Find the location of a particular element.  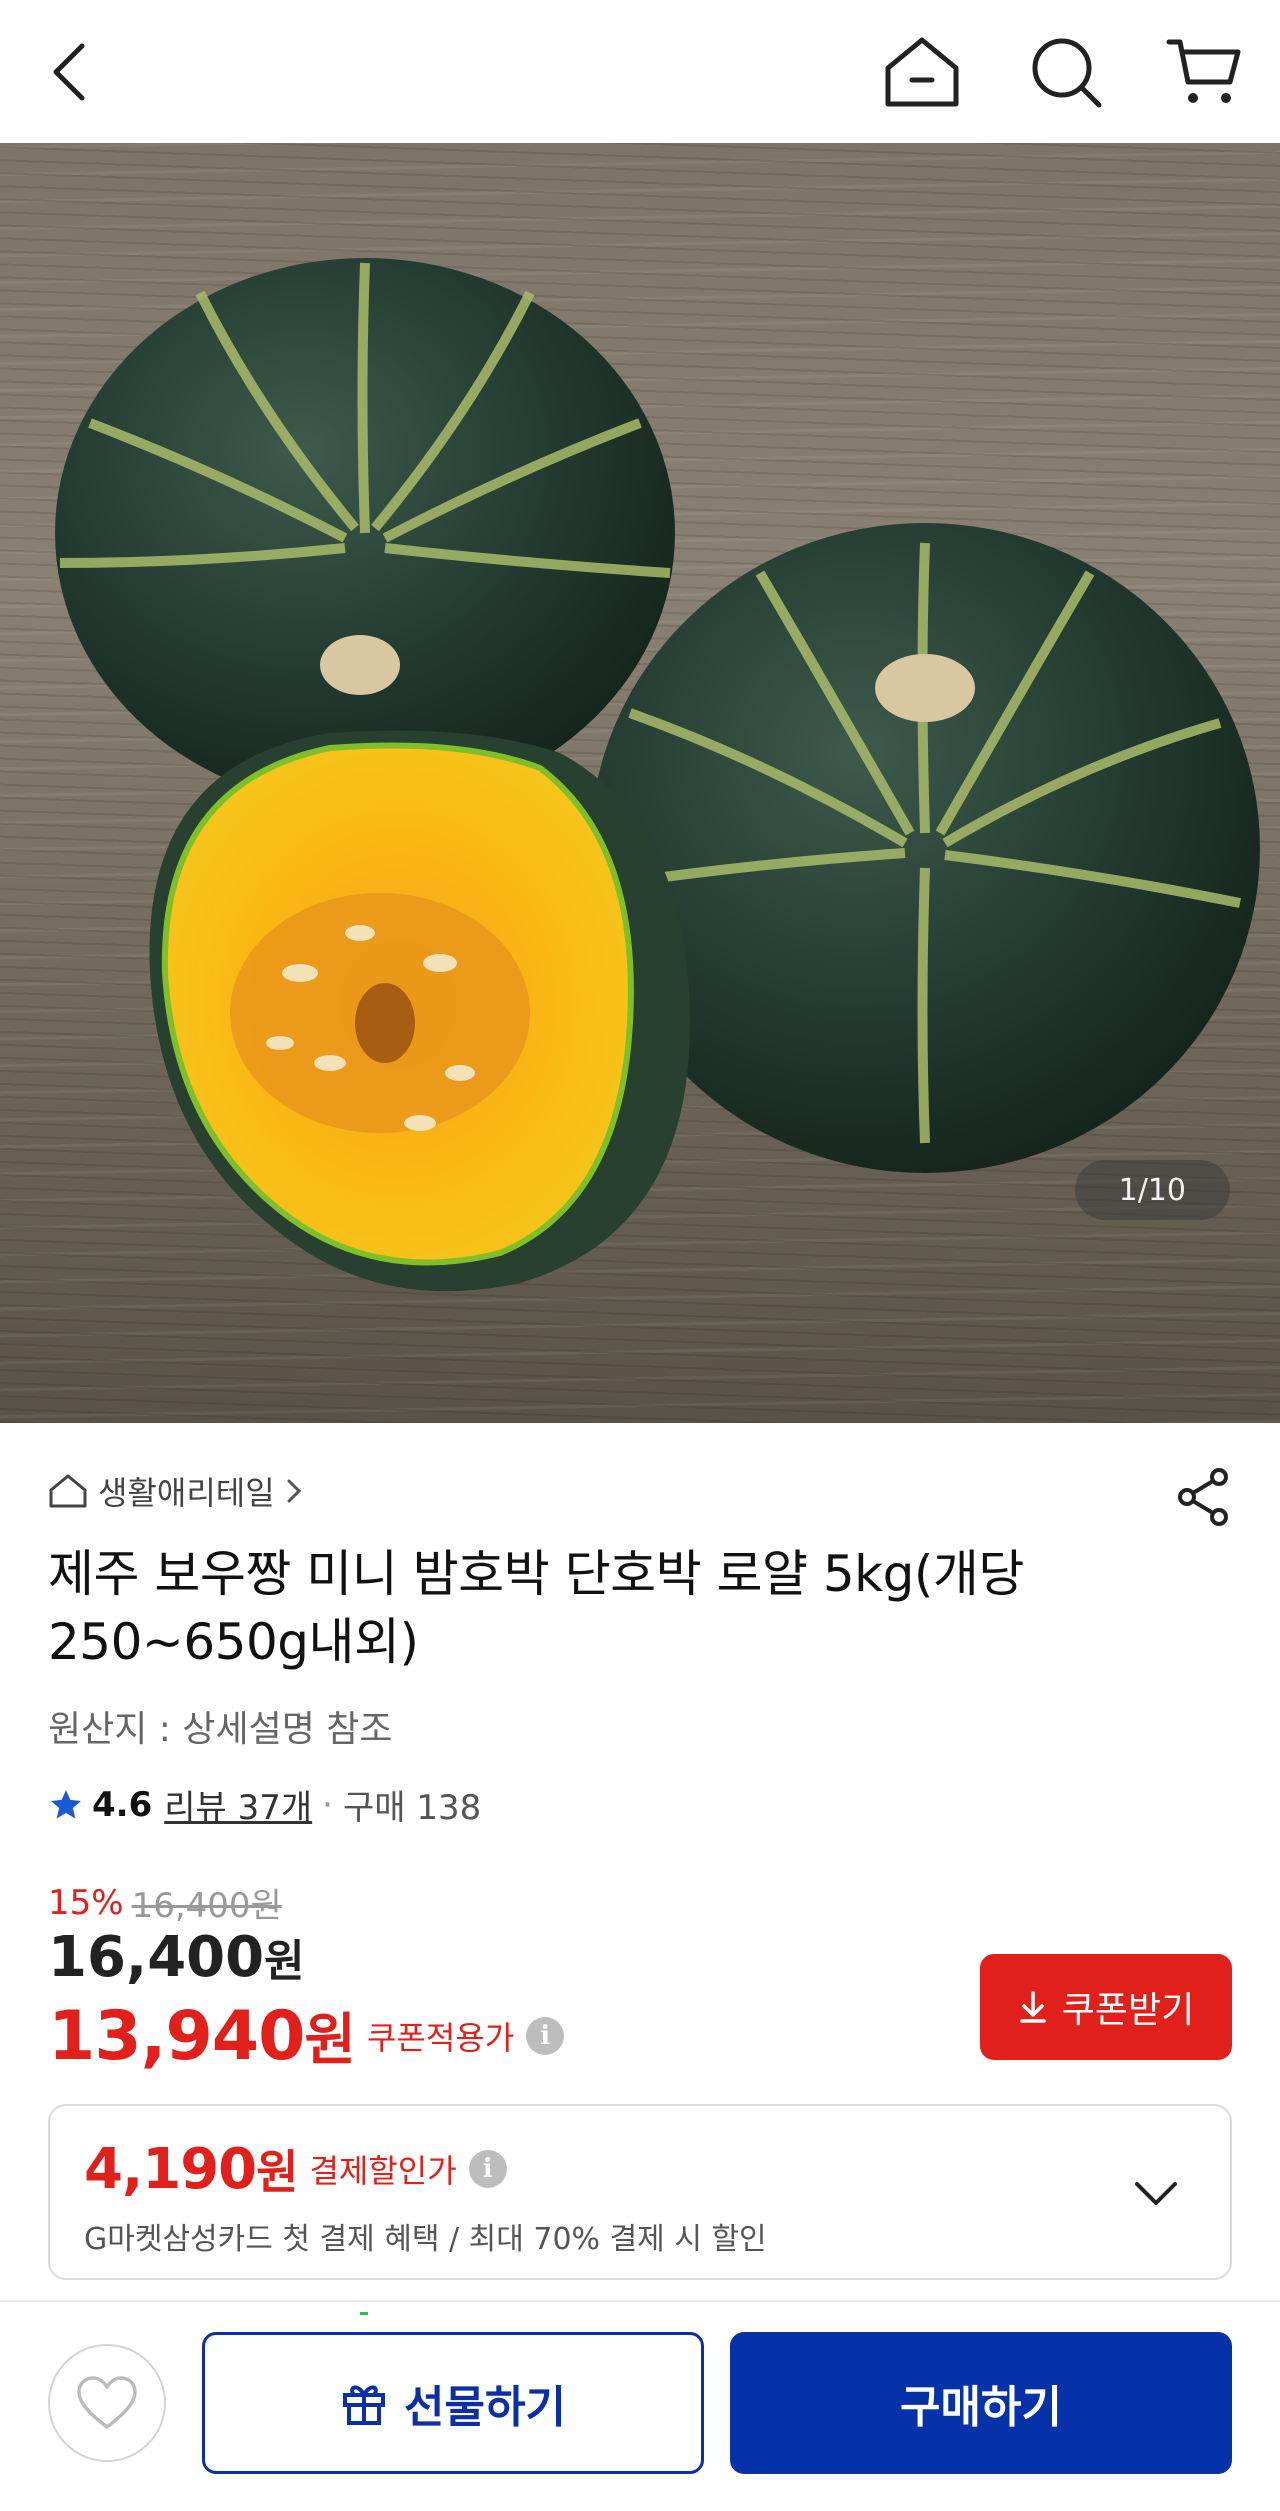

gift-button: 선물하기 is located at coordinates (453, 2403).